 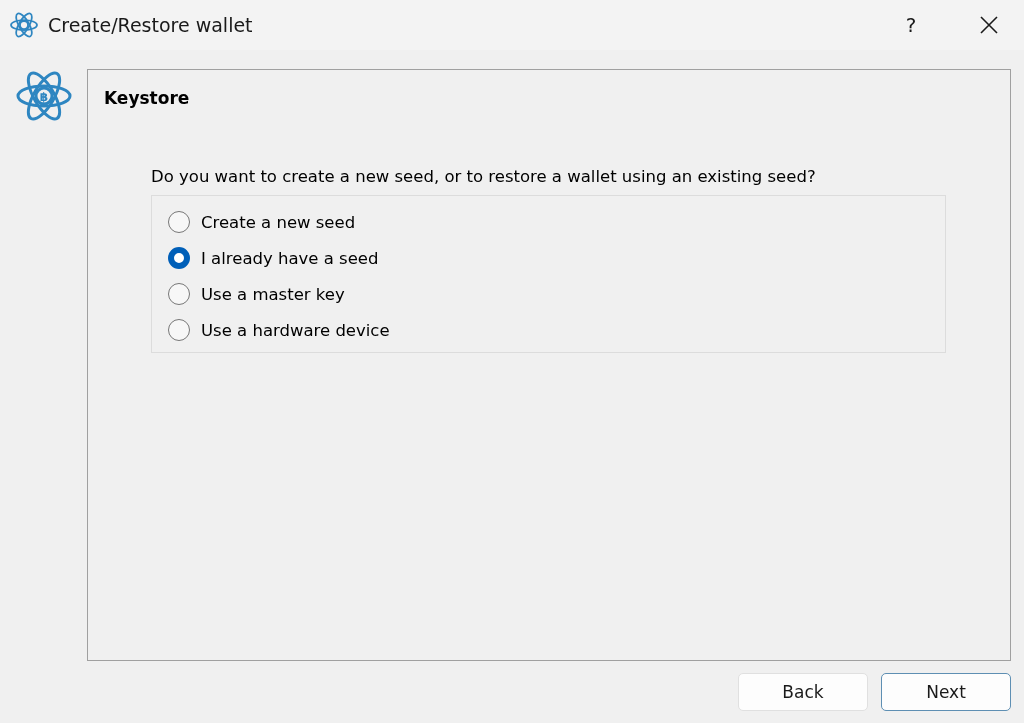 I want to click on window-title: Create/Restore wallet, so click(x=151, y=25).